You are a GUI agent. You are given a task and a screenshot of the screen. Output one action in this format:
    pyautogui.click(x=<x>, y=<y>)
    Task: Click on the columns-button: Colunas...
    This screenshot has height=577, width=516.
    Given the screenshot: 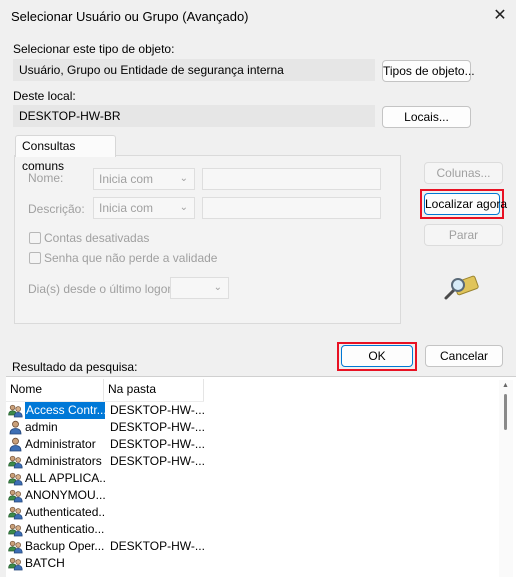 What is the action you would take?
    pyautogui.click(x=463, y=173)
    